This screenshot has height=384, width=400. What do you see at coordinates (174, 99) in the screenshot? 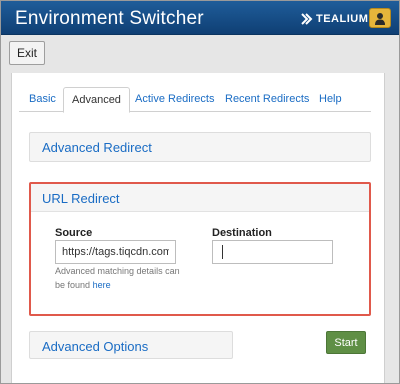
I see `tab-active-redirects: Active Redirects` at bounding box center [174, 99].